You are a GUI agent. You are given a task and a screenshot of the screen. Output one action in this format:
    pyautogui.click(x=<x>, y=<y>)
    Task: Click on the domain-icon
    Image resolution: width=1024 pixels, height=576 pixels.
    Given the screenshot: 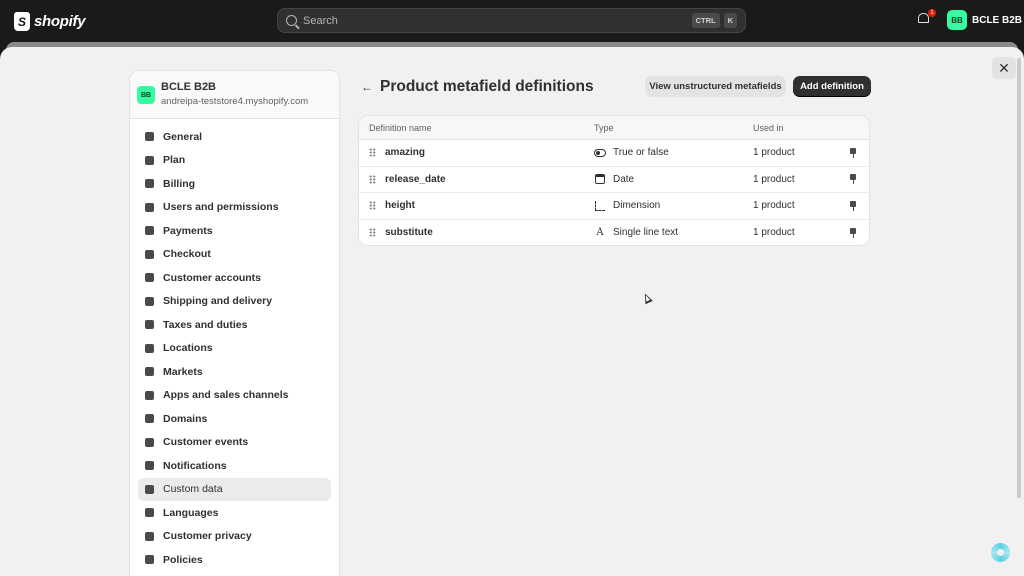 What is the action you would take?
    pyautogui.click(x=149, y=419)
    